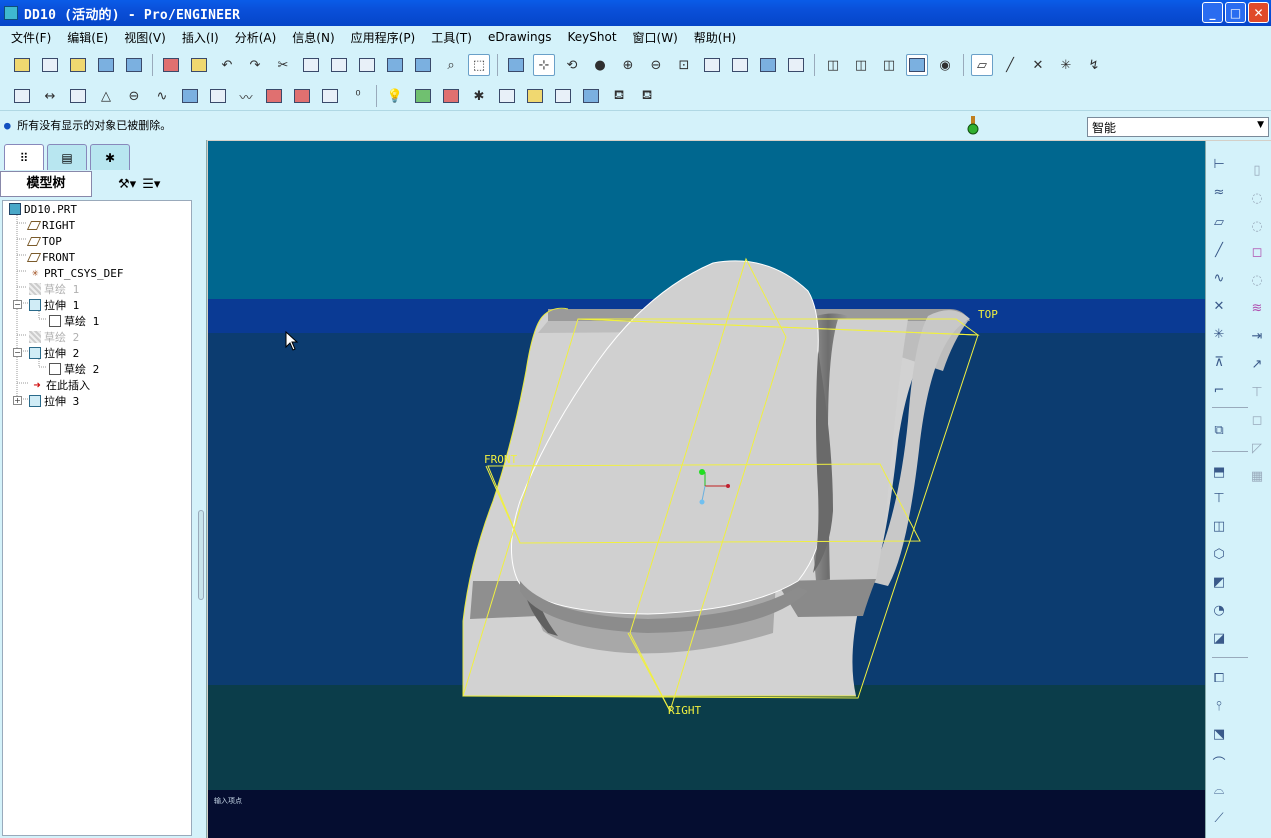 This screenshot has width=1271, height=838. What do you see at coordinates (358, 96) in the screenshot?
I see `saved-analysis-icon: ⁰` at bounding box center [358, 96].